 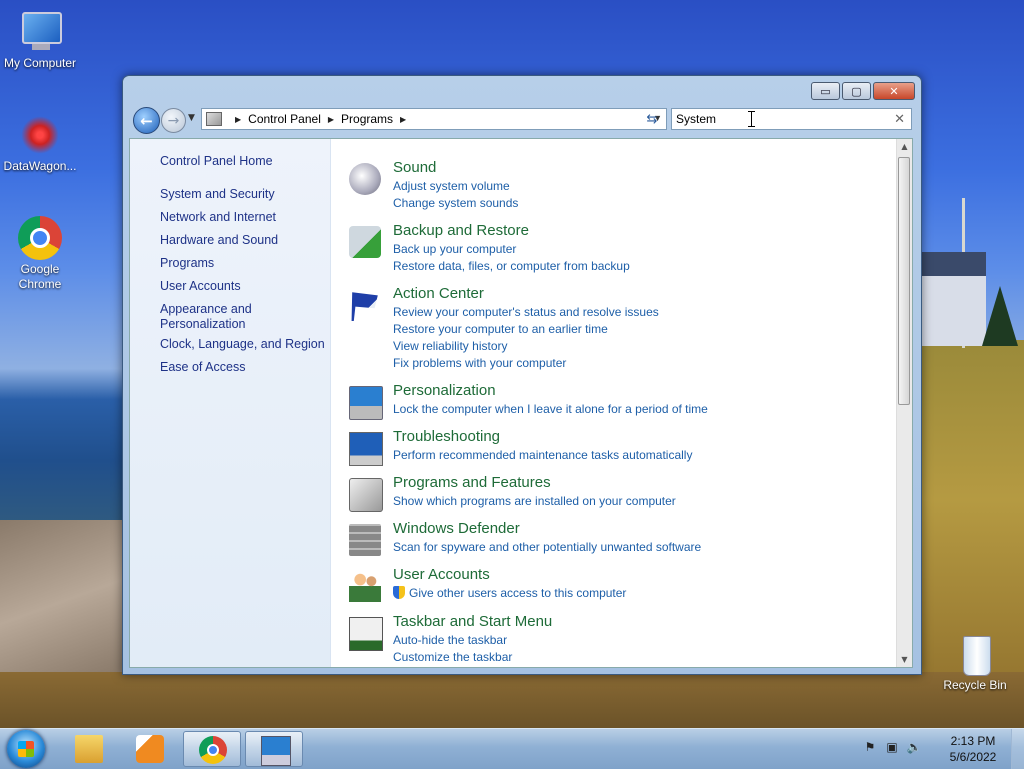 What do you see at coordinates (366, 495) in the screenshot?
I see `programs-icon` at bounding box center [366, 495].